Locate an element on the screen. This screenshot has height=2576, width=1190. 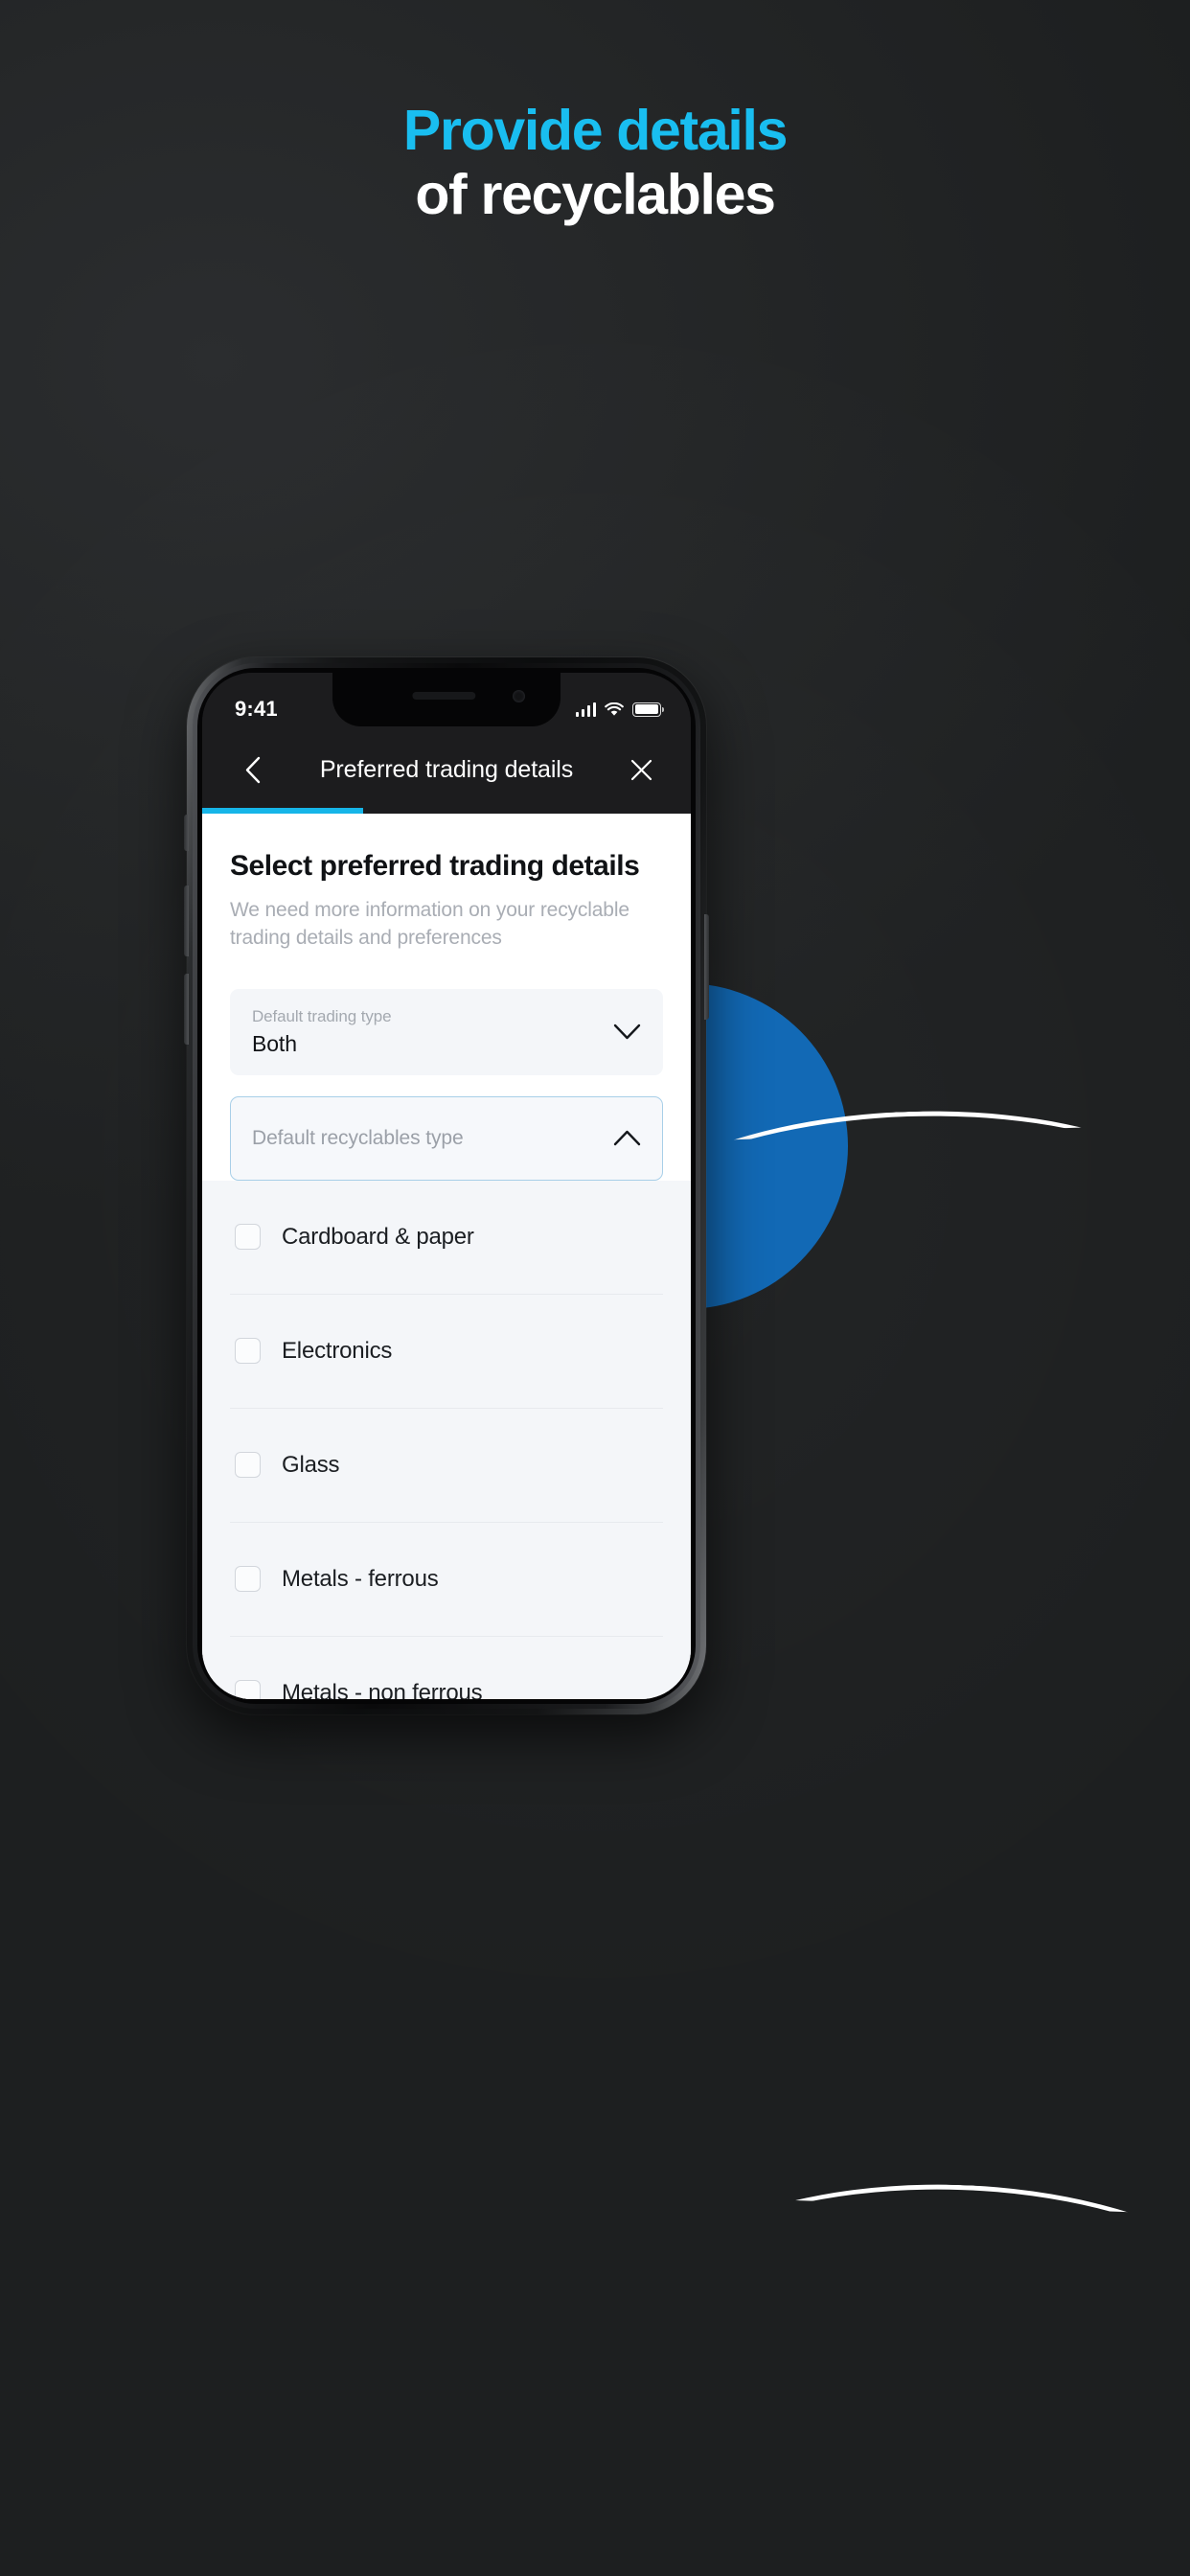
cellular-signal-icon is located at coordinates (586, 709).